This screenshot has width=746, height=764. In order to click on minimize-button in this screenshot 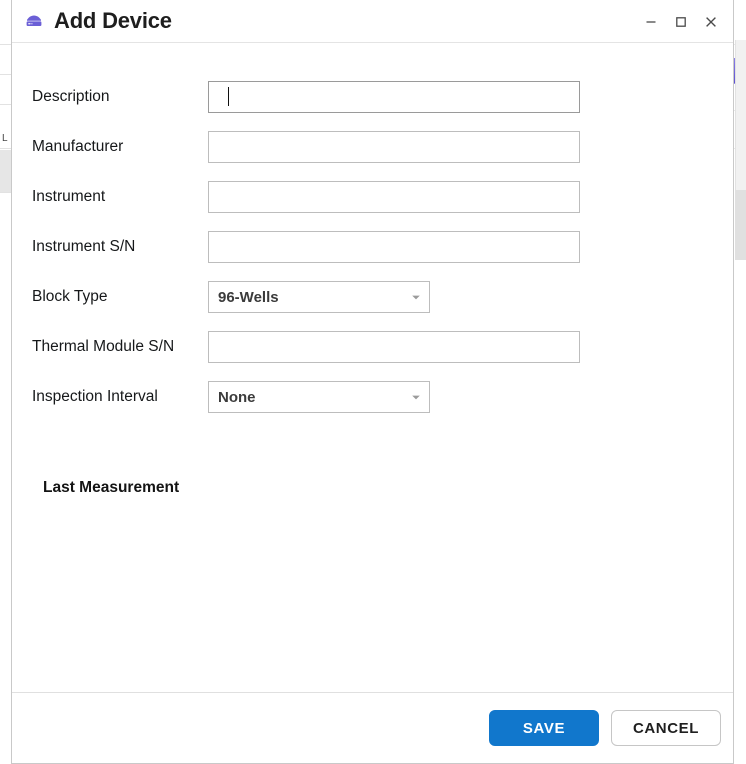, I will do `click(651, 22)`.